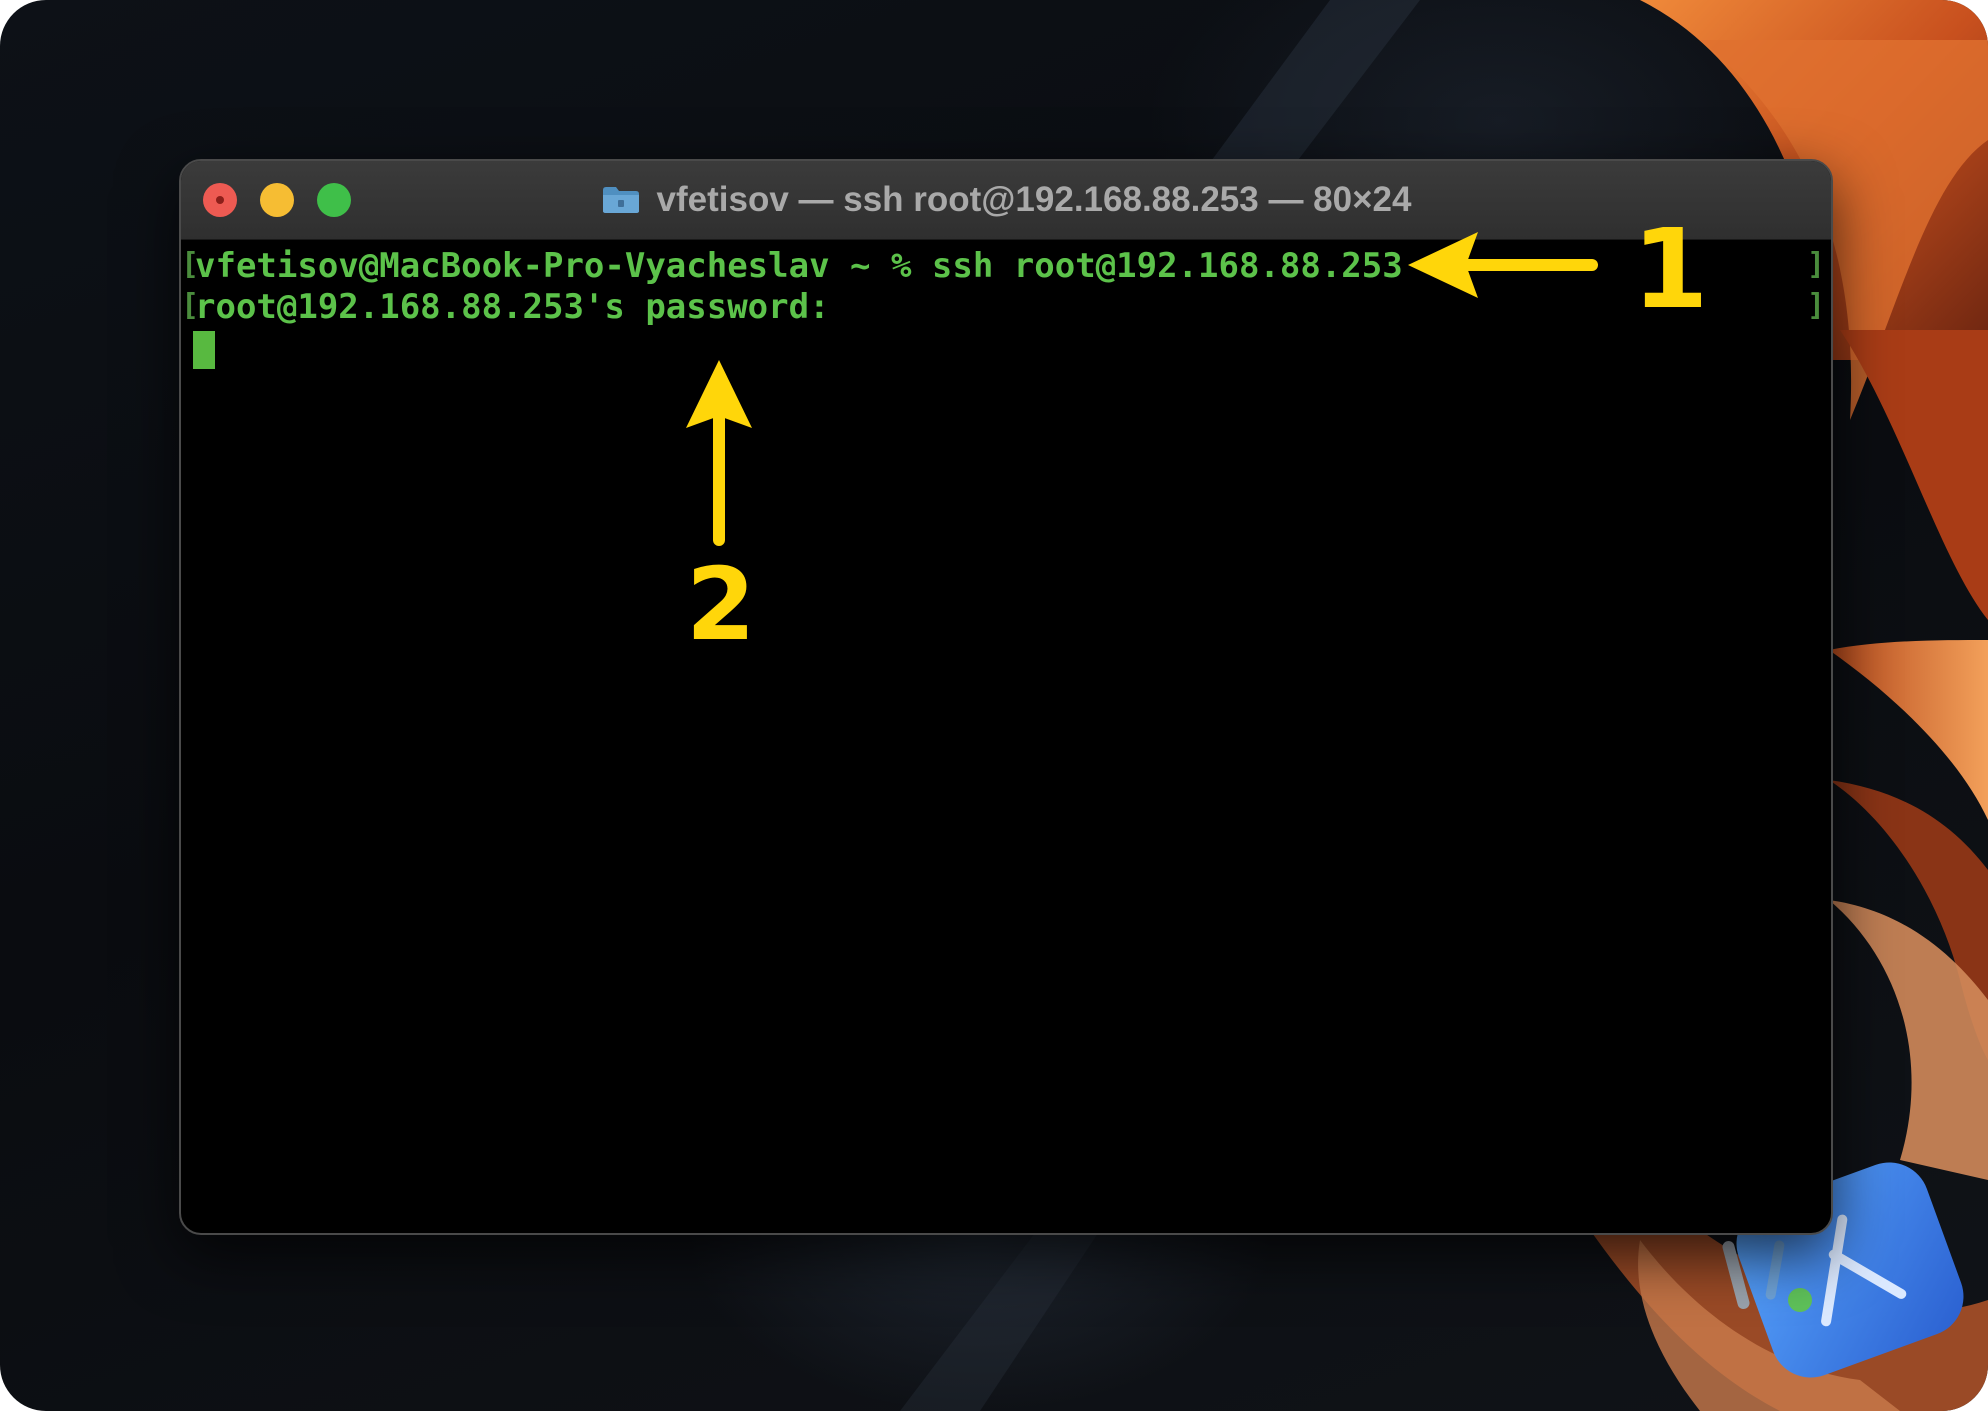  I want to click on annotation-label-1: 1, so click(1670, 269).